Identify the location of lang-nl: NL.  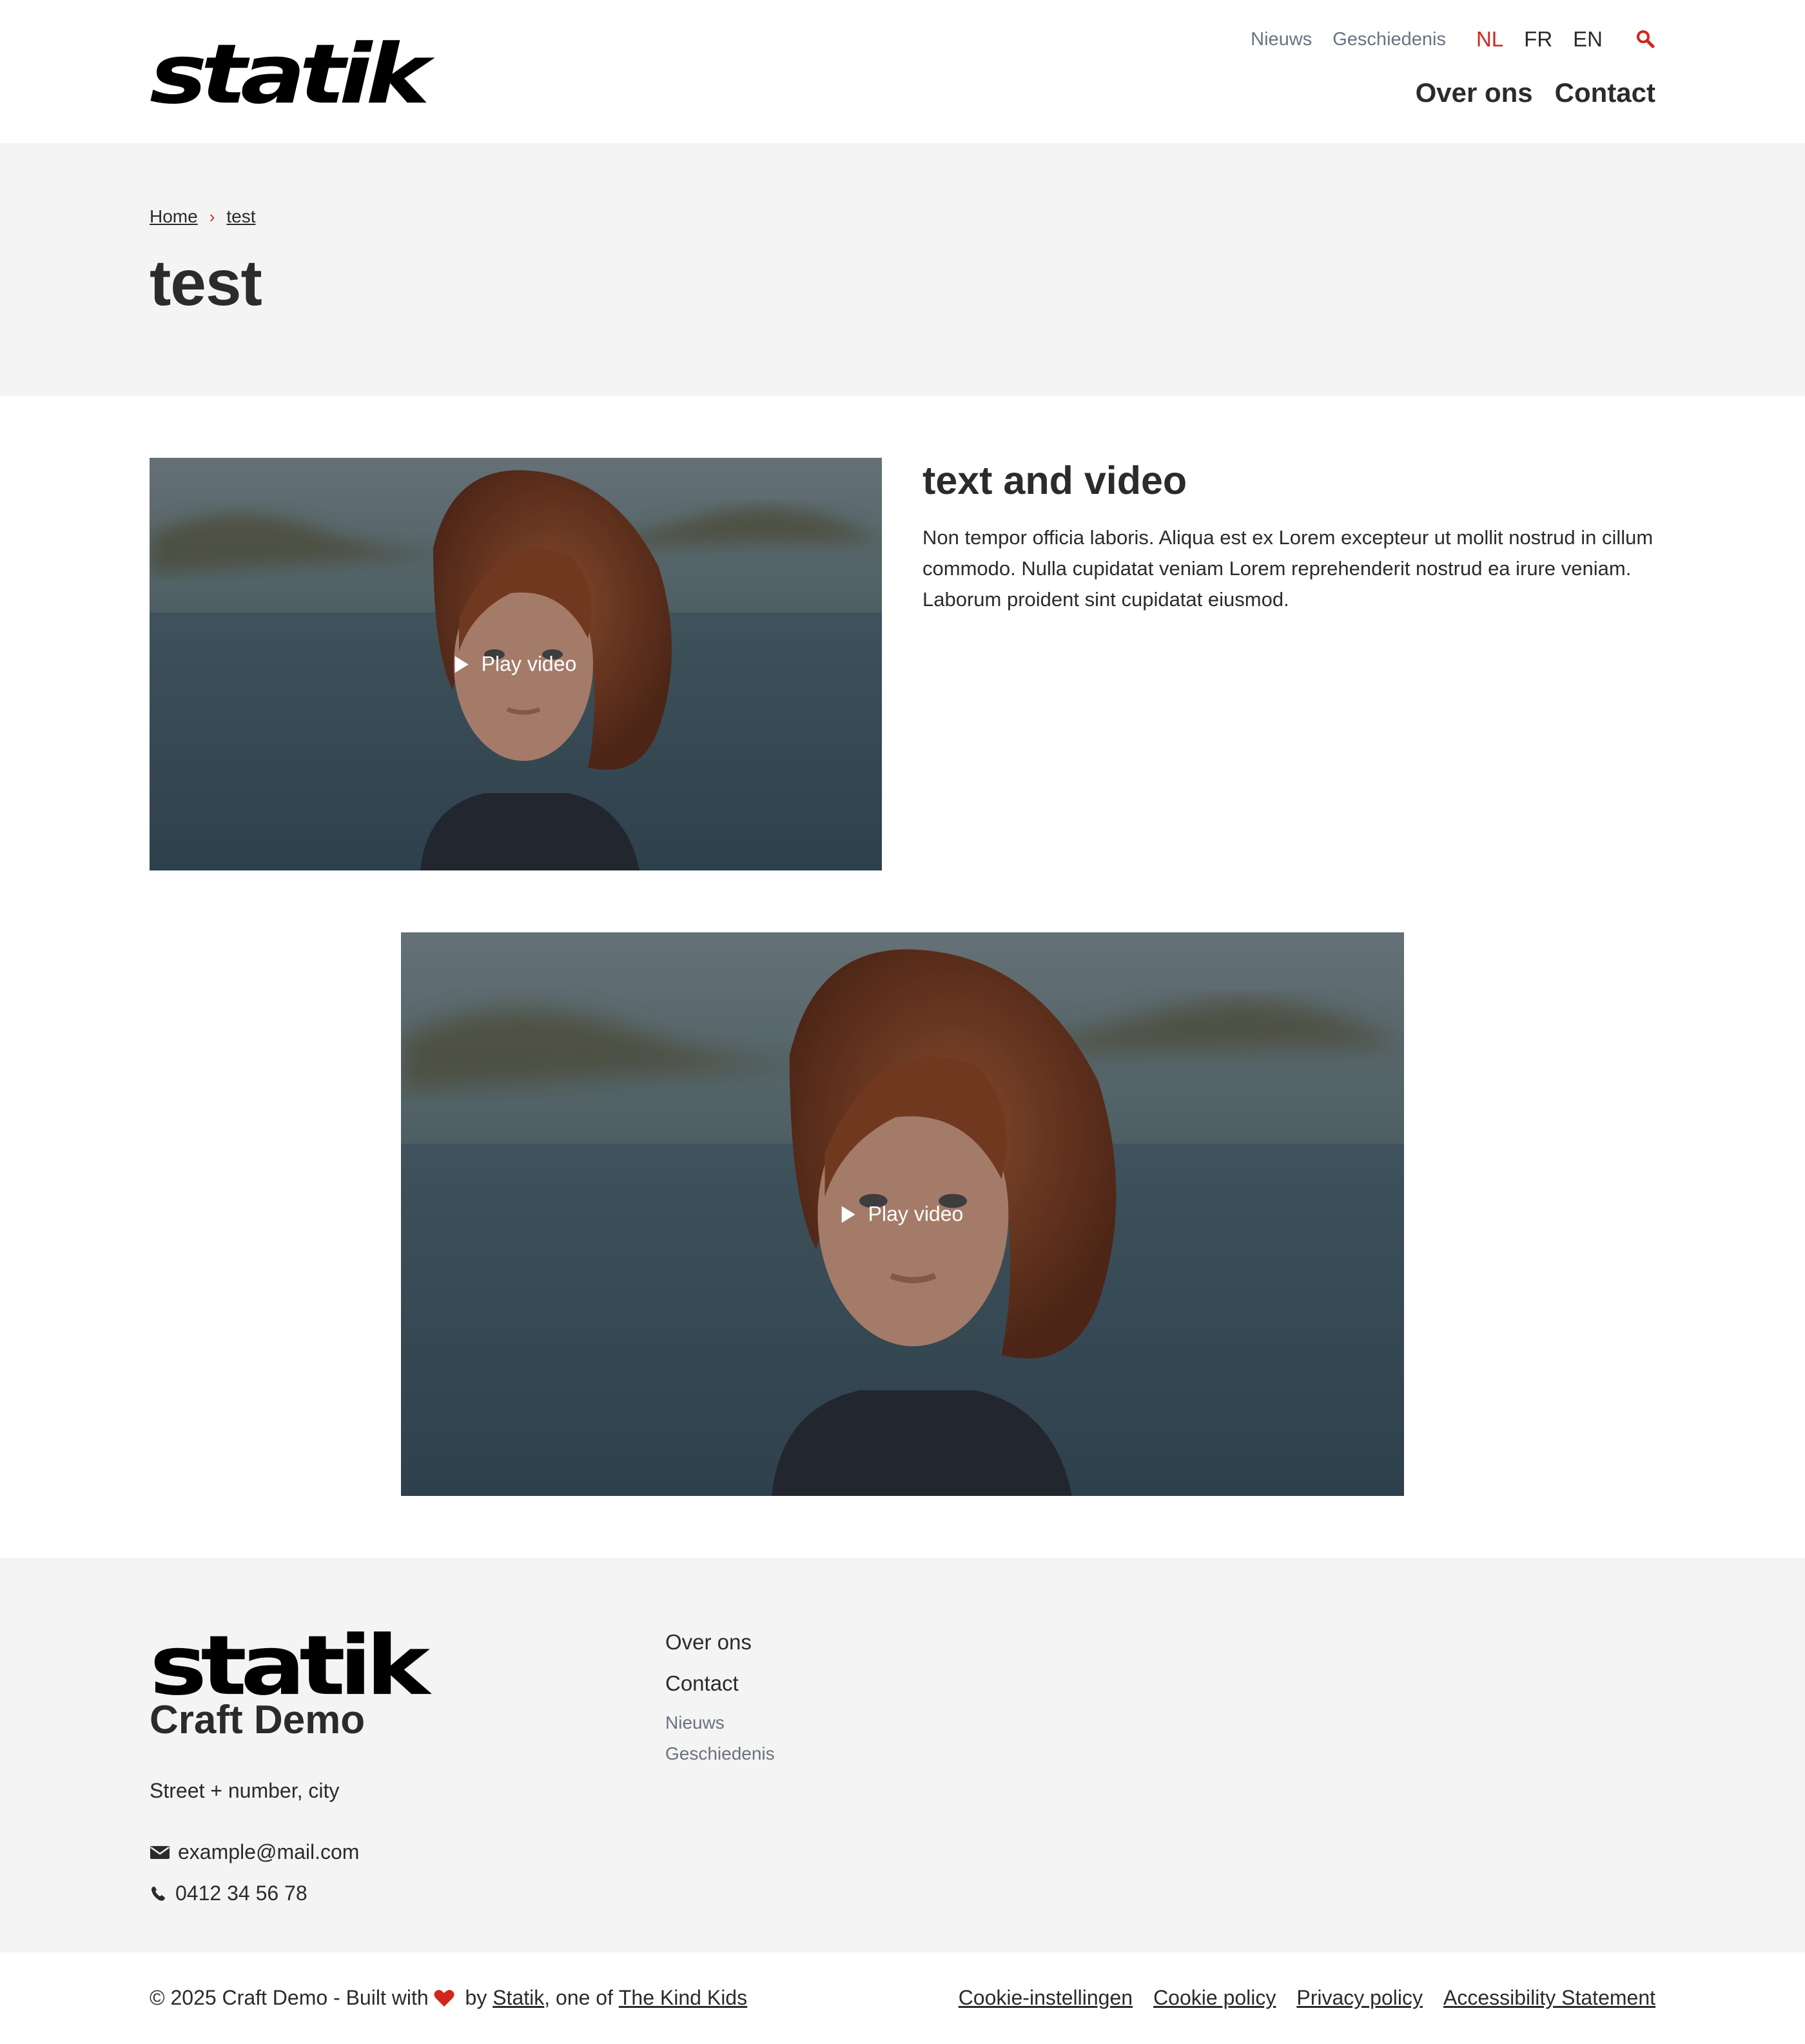
(1490, 39).